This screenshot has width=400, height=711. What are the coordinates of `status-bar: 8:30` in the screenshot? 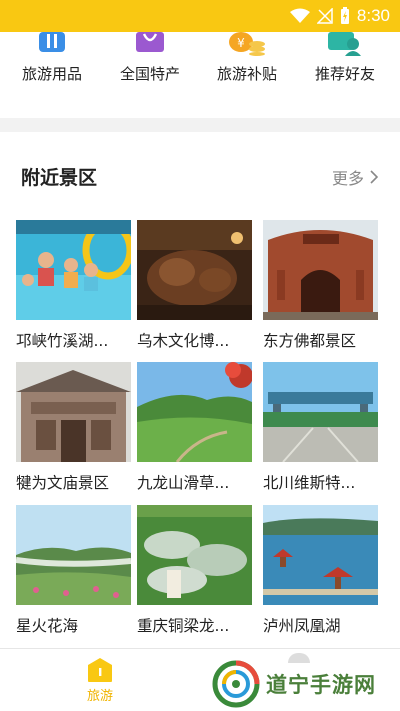 It's located at (200, 16).